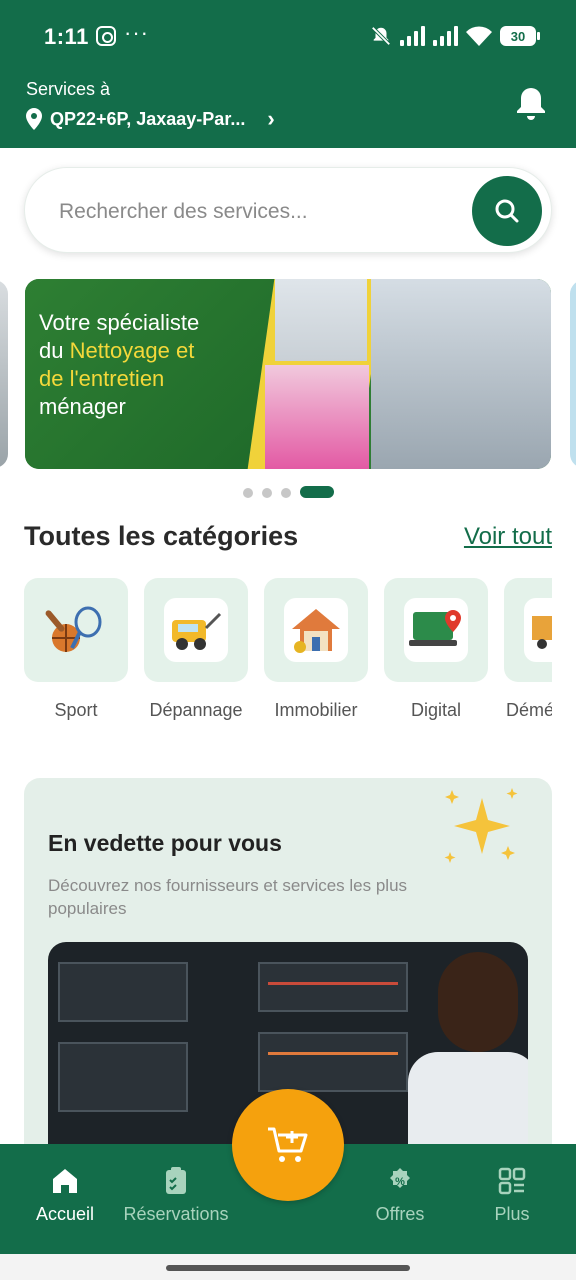 The width and height of the screenshot is (576, 1280). I want to click on wifi-icon, so click(479, 36).